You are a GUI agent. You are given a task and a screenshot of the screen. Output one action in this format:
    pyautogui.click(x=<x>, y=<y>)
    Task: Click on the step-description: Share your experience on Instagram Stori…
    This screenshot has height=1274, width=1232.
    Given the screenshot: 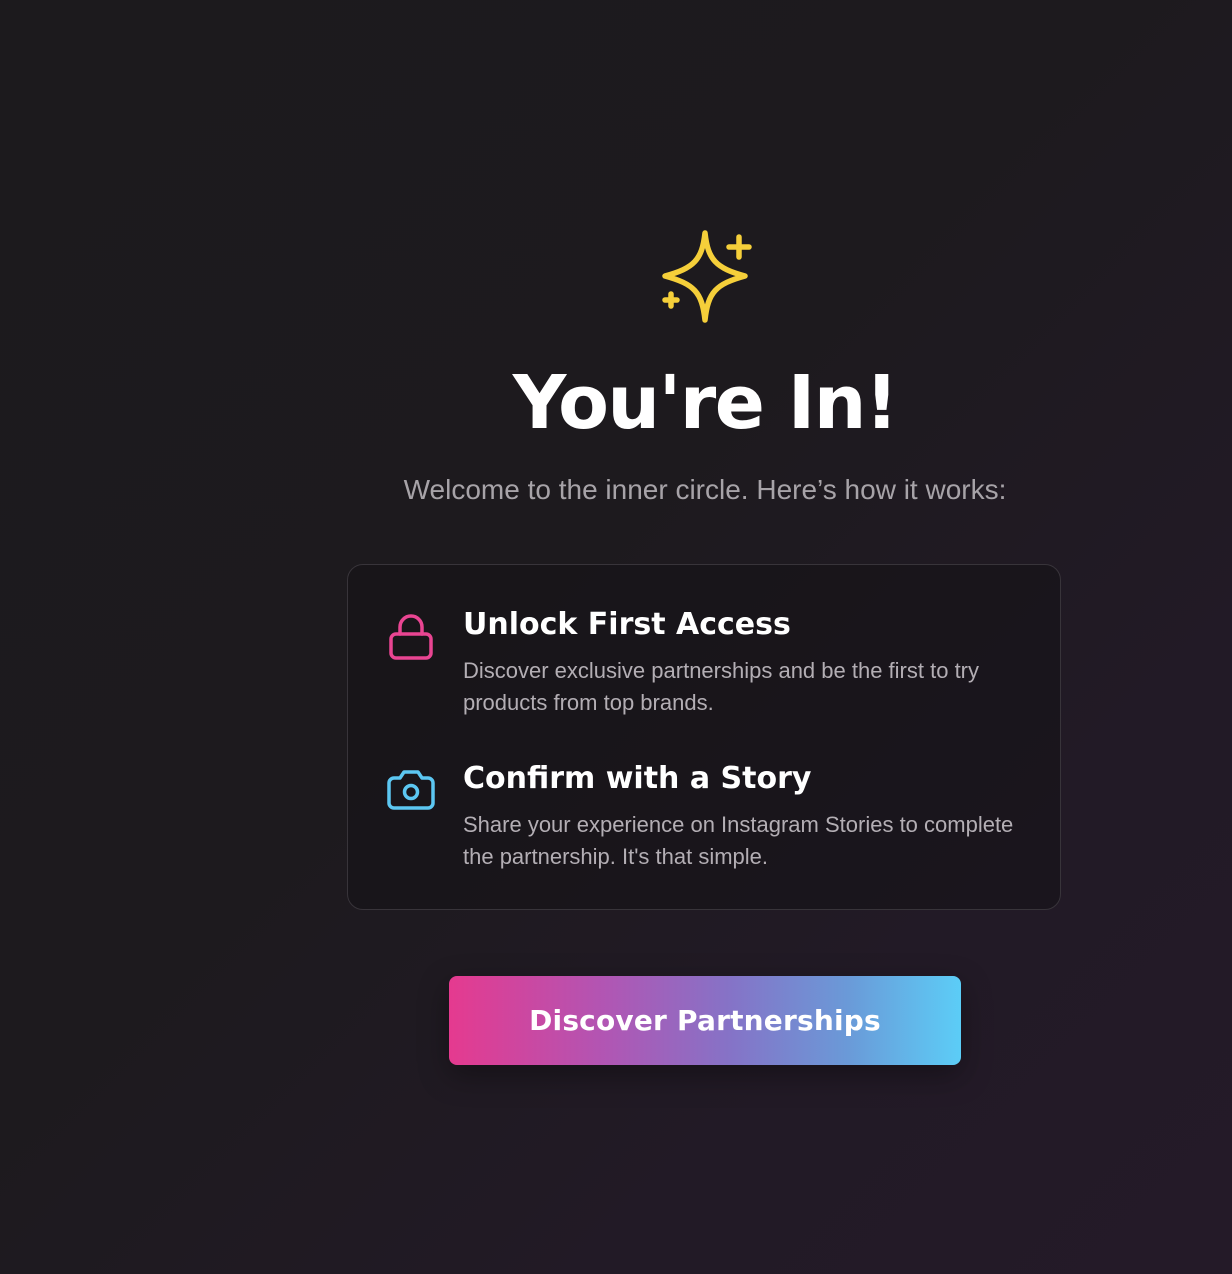 What is the action you would take?
    pyautogui.click(x=738, y=840)
    